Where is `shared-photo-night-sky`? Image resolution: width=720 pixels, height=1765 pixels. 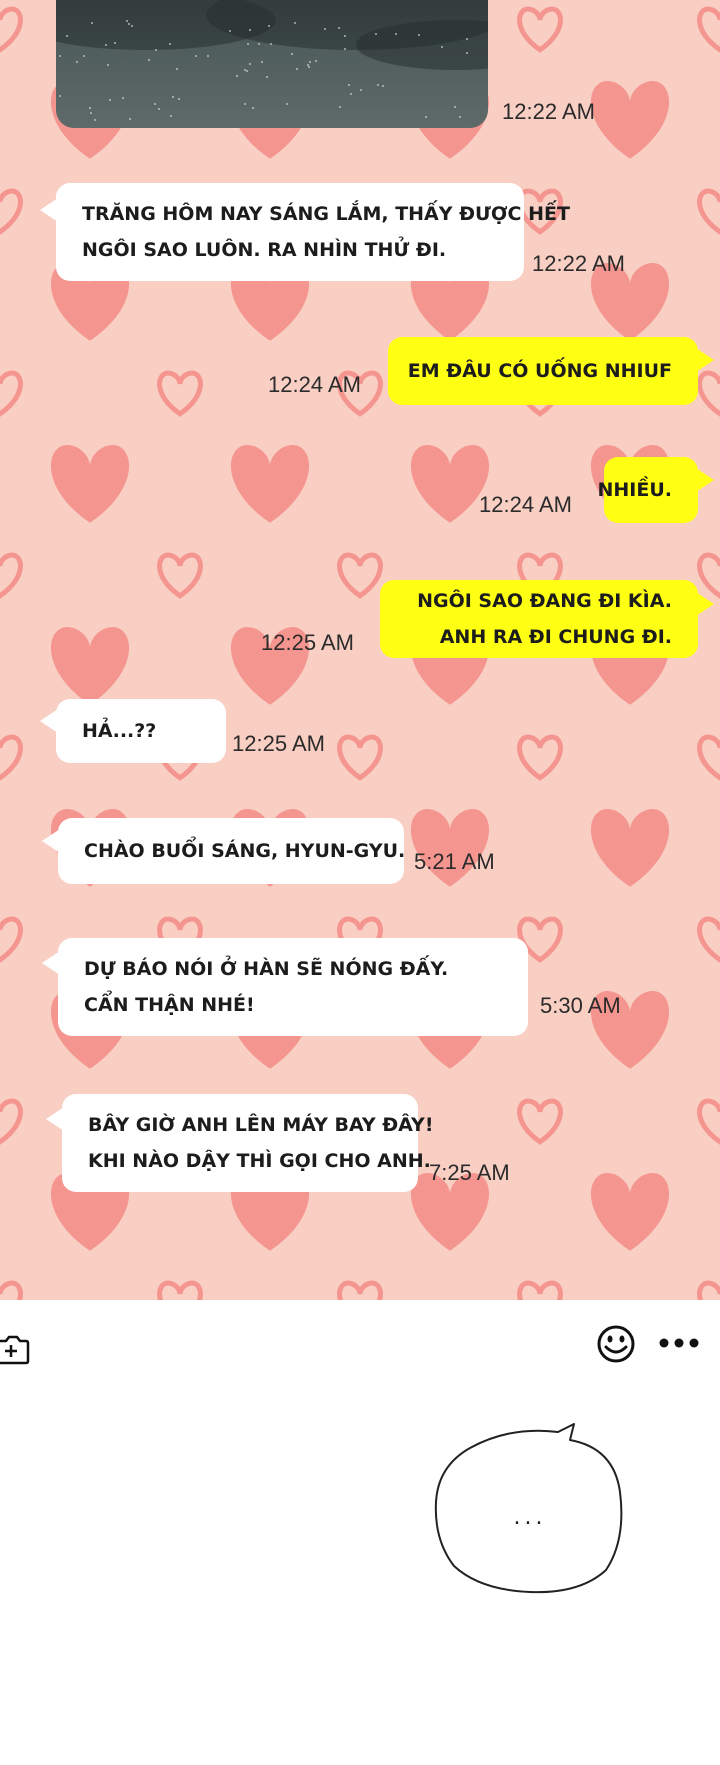
shared-photo-night-sky is located at coordinates (272, 64).